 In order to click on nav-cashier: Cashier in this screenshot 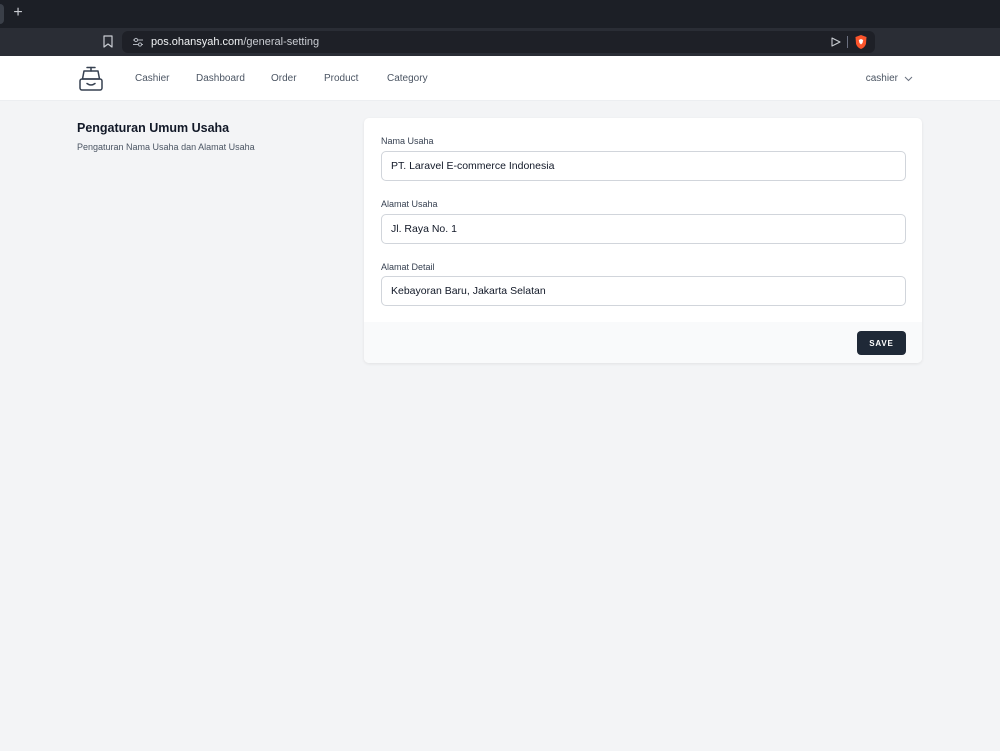, I will do `click(152, 79)`.